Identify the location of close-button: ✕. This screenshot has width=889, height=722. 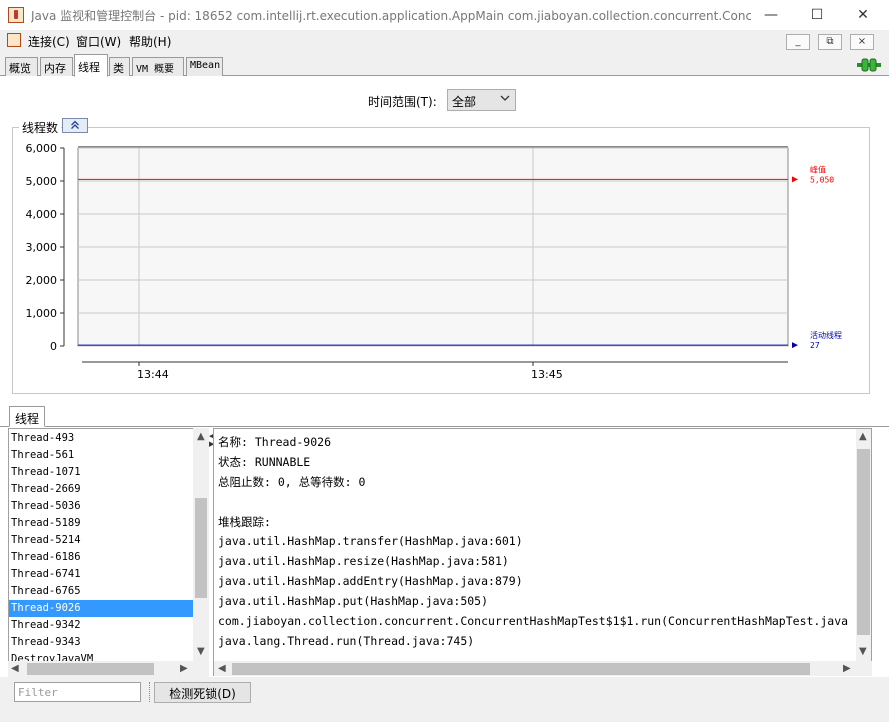
(863, 15).